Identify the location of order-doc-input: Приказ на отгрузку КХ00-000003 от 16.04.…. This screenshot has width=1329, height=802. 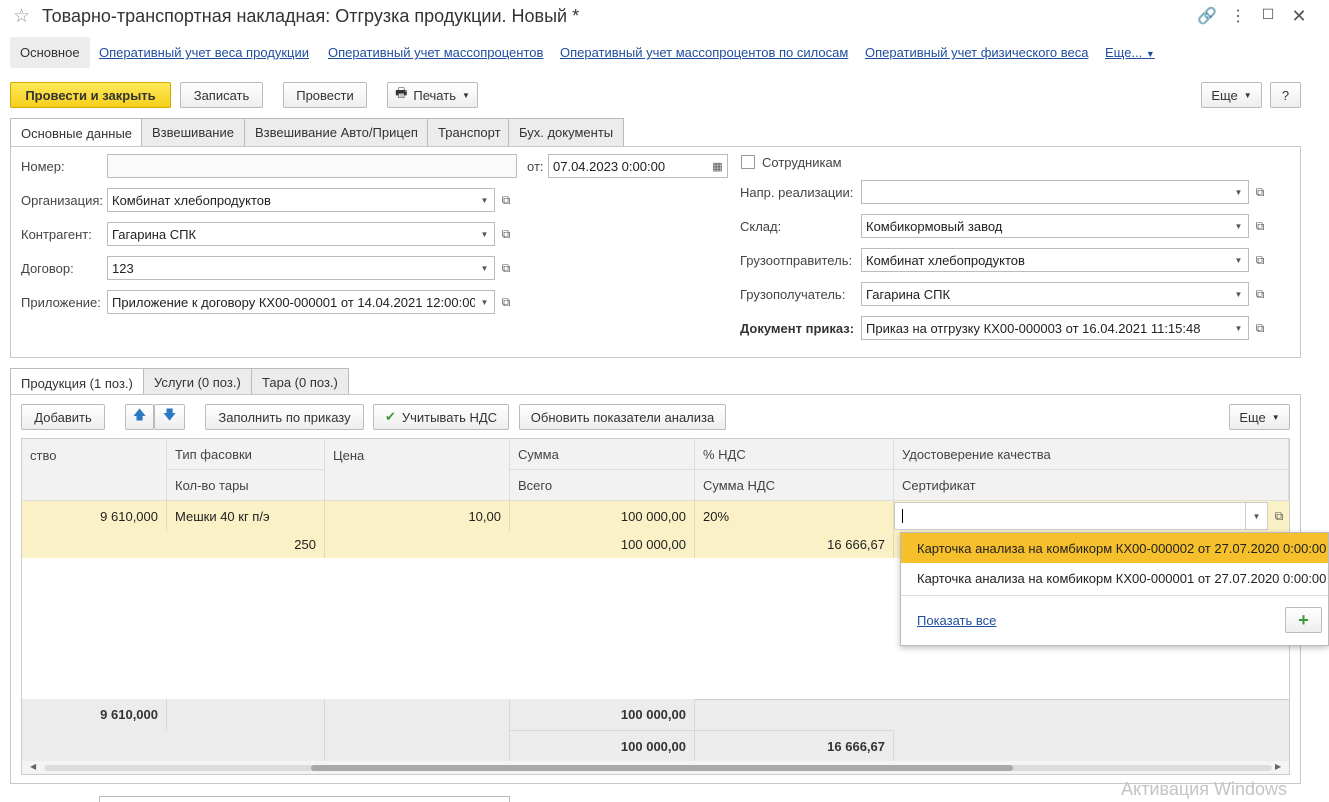
(1045, 328).